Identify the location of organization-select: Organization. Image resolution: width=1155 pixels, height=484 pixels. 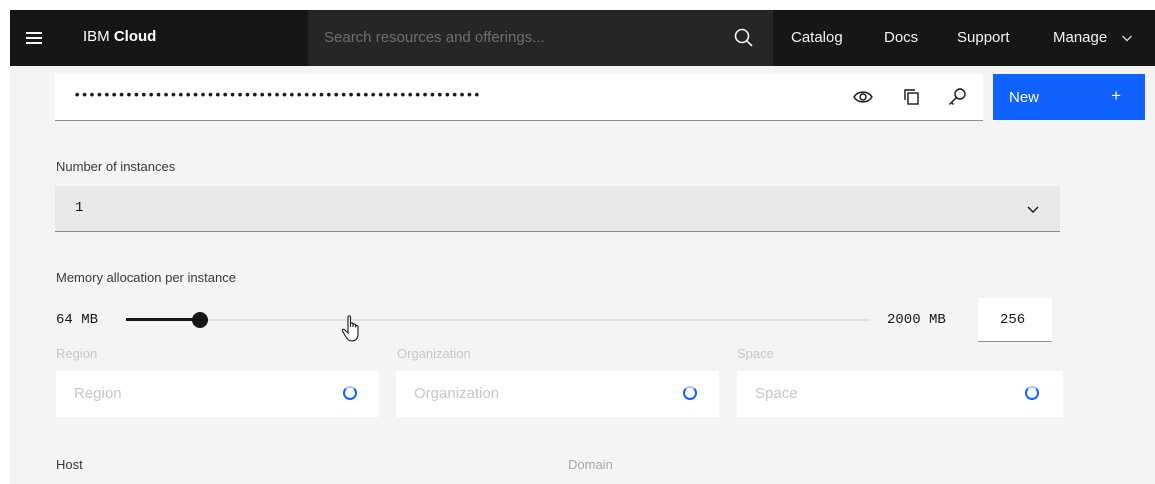
(557, 394).